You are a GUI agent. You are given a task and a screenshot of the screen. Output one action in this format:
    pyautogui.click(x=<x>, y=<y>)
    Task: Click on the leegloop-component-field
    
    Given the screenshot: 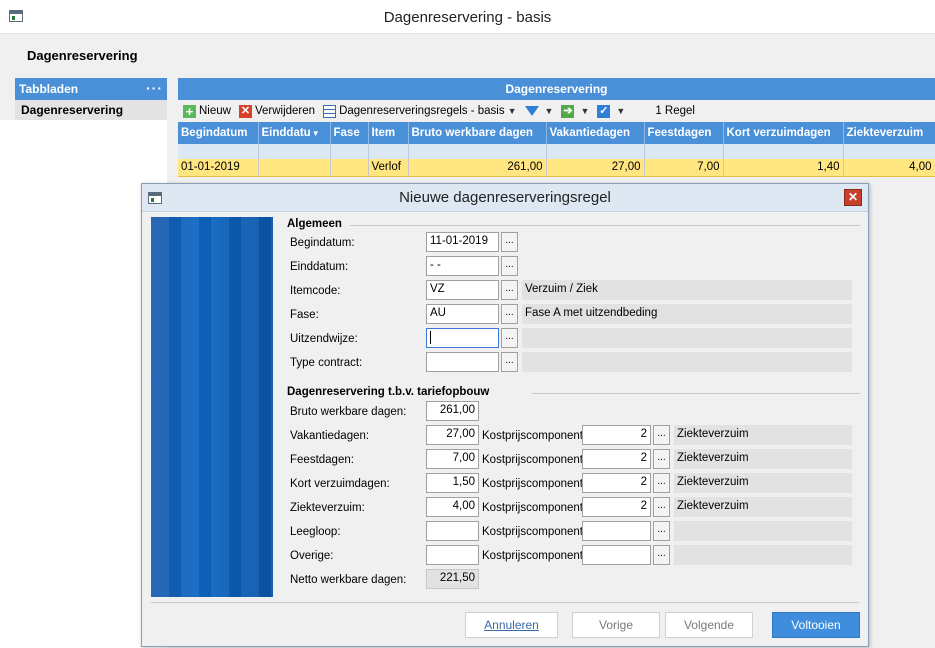 What is the action you would take?
    pyautogui.click(x=616, y=531)
    